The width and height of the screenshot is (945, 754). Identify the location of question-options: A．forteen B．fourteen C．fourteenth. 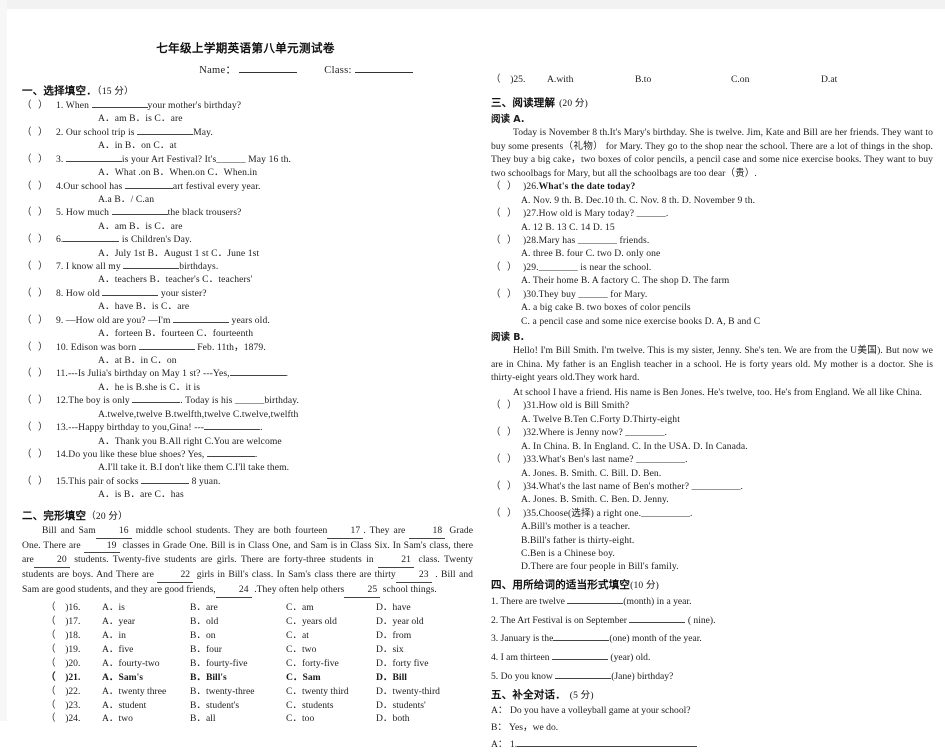
(268, 333).